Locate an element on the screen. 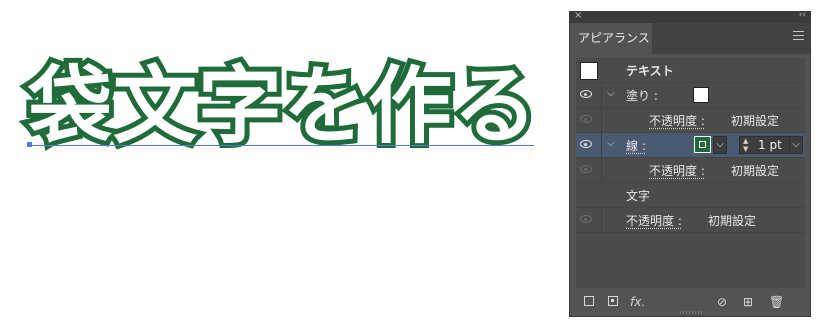  characters-label: 文字 is located at coordinates (638, 195).